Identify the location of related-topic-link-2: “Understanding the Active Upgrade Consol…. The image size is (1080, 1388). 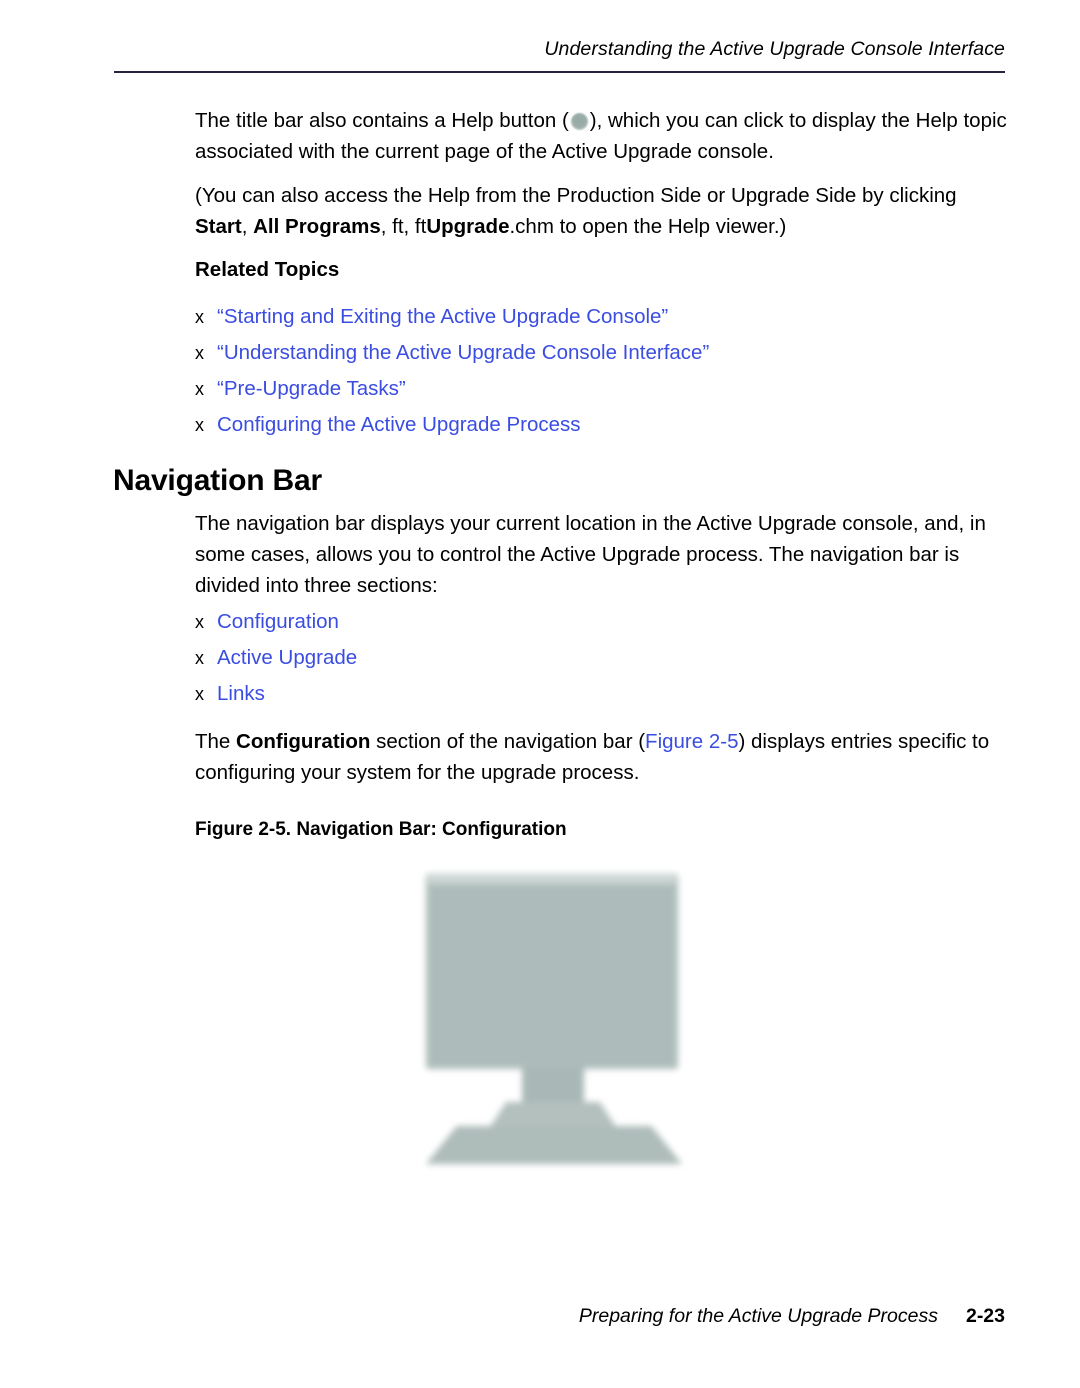
(463, 352).